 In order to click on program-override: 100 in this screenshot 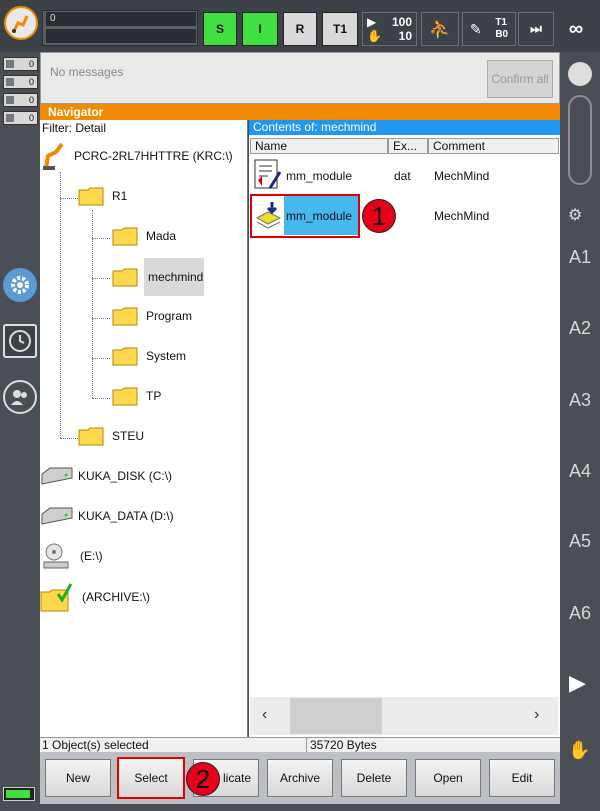, I will do `click(401, 22)`.